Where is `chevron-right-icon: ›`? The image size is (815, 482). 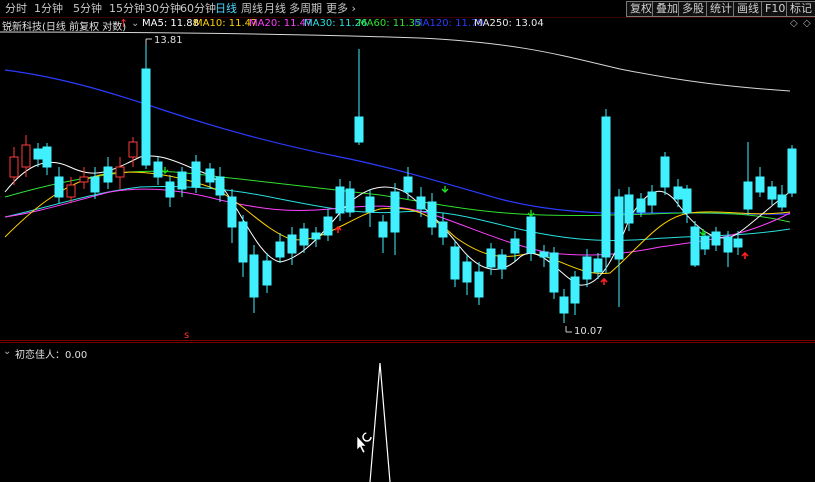
chevron-right-icon: › is located at coordinates (353, 8).